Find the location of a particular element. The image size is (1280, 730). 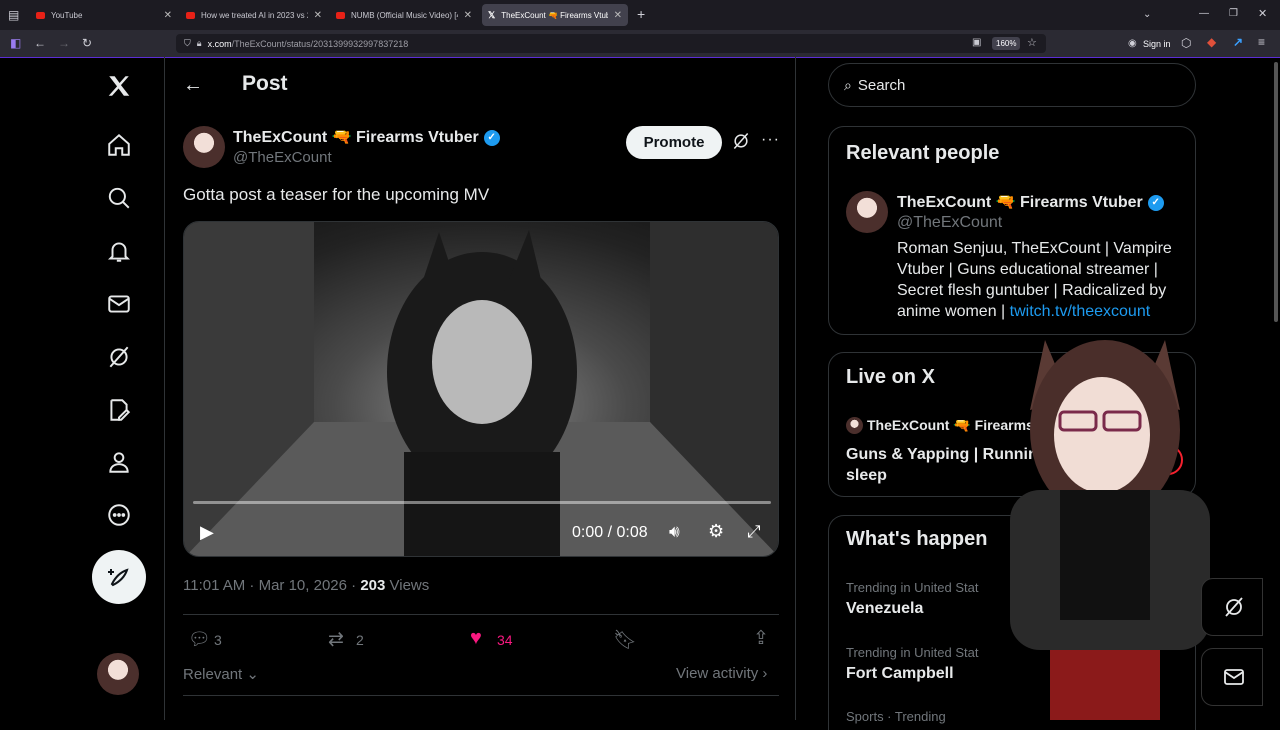

profile-icon is located at coordinates (119, 462).